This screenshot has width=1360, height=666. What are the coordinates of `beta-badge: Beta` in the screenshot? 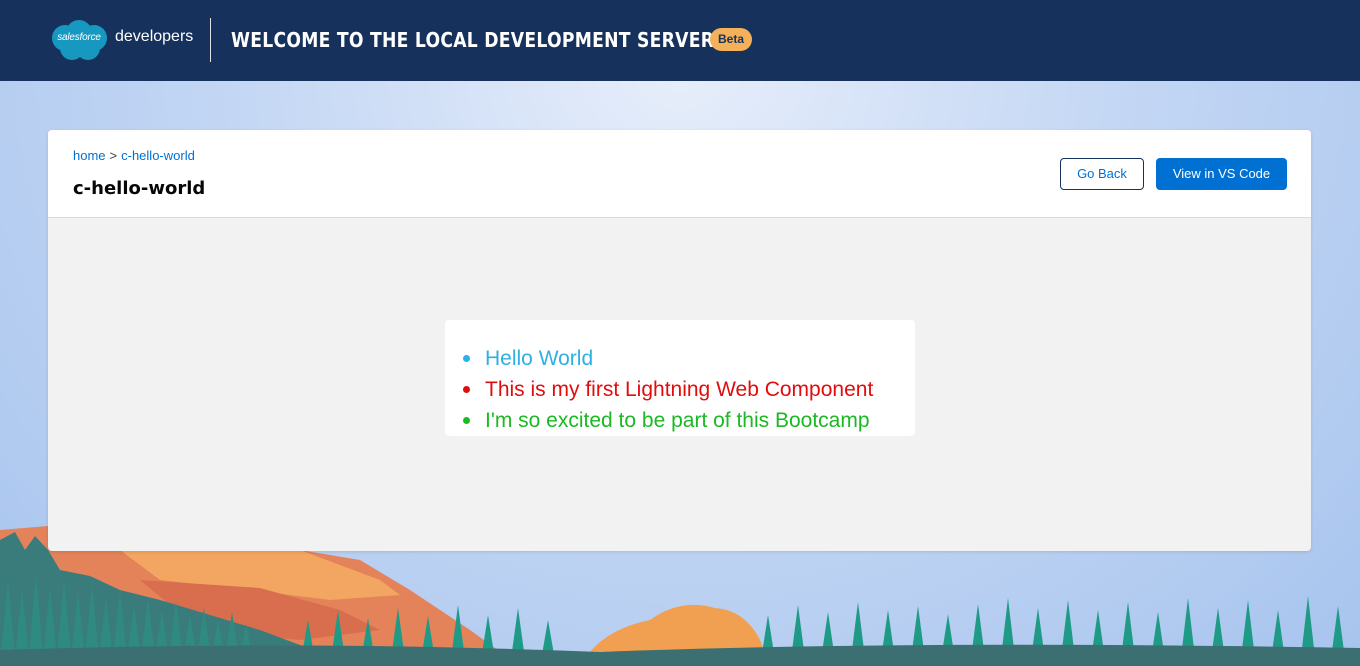 It's located at (731, 39).